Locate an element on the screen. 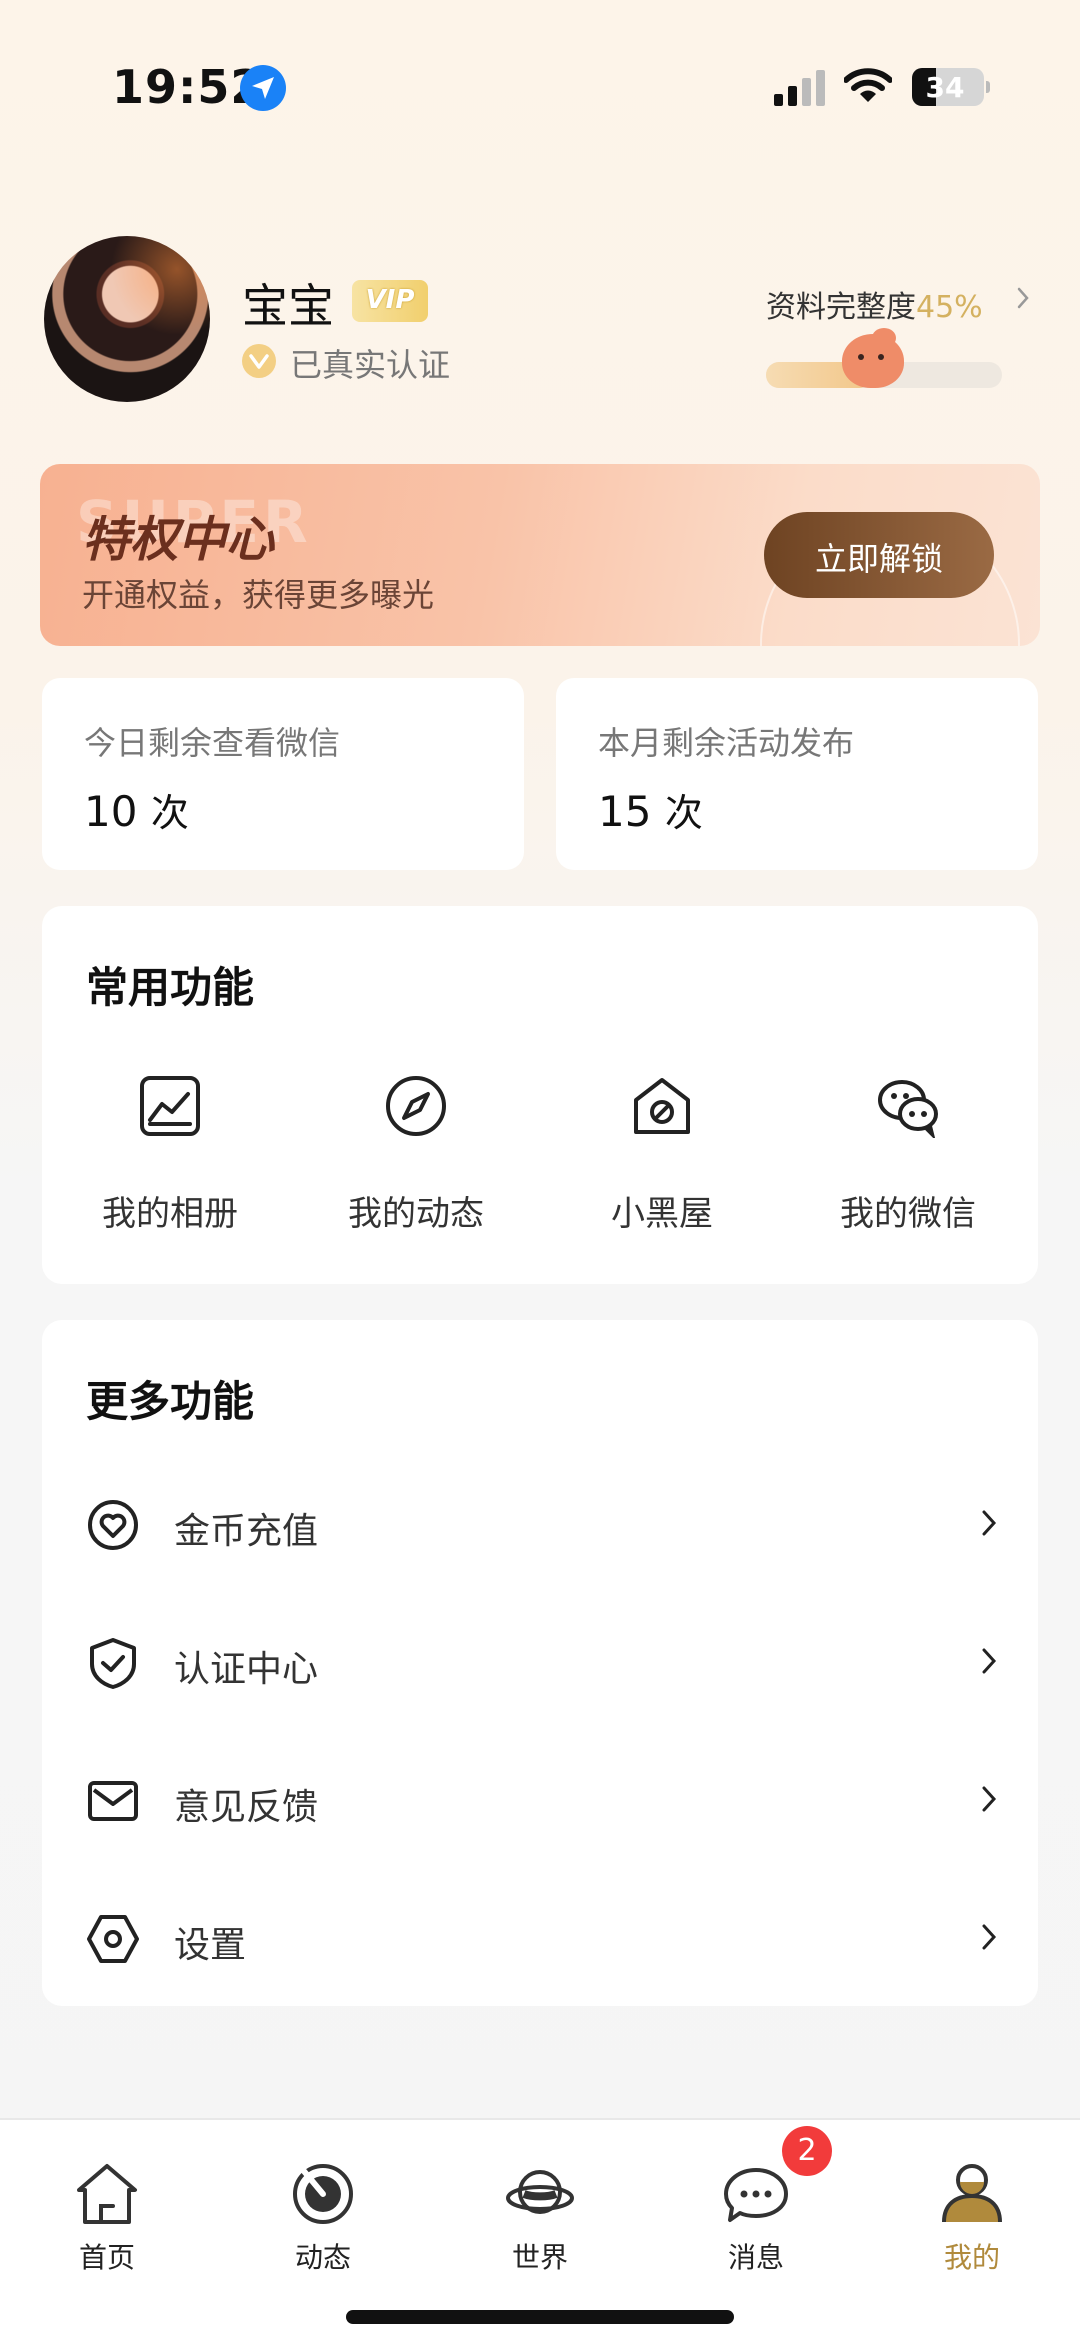  stat-label: 本月剩余活动发布 is located at coordinates (726, 743).